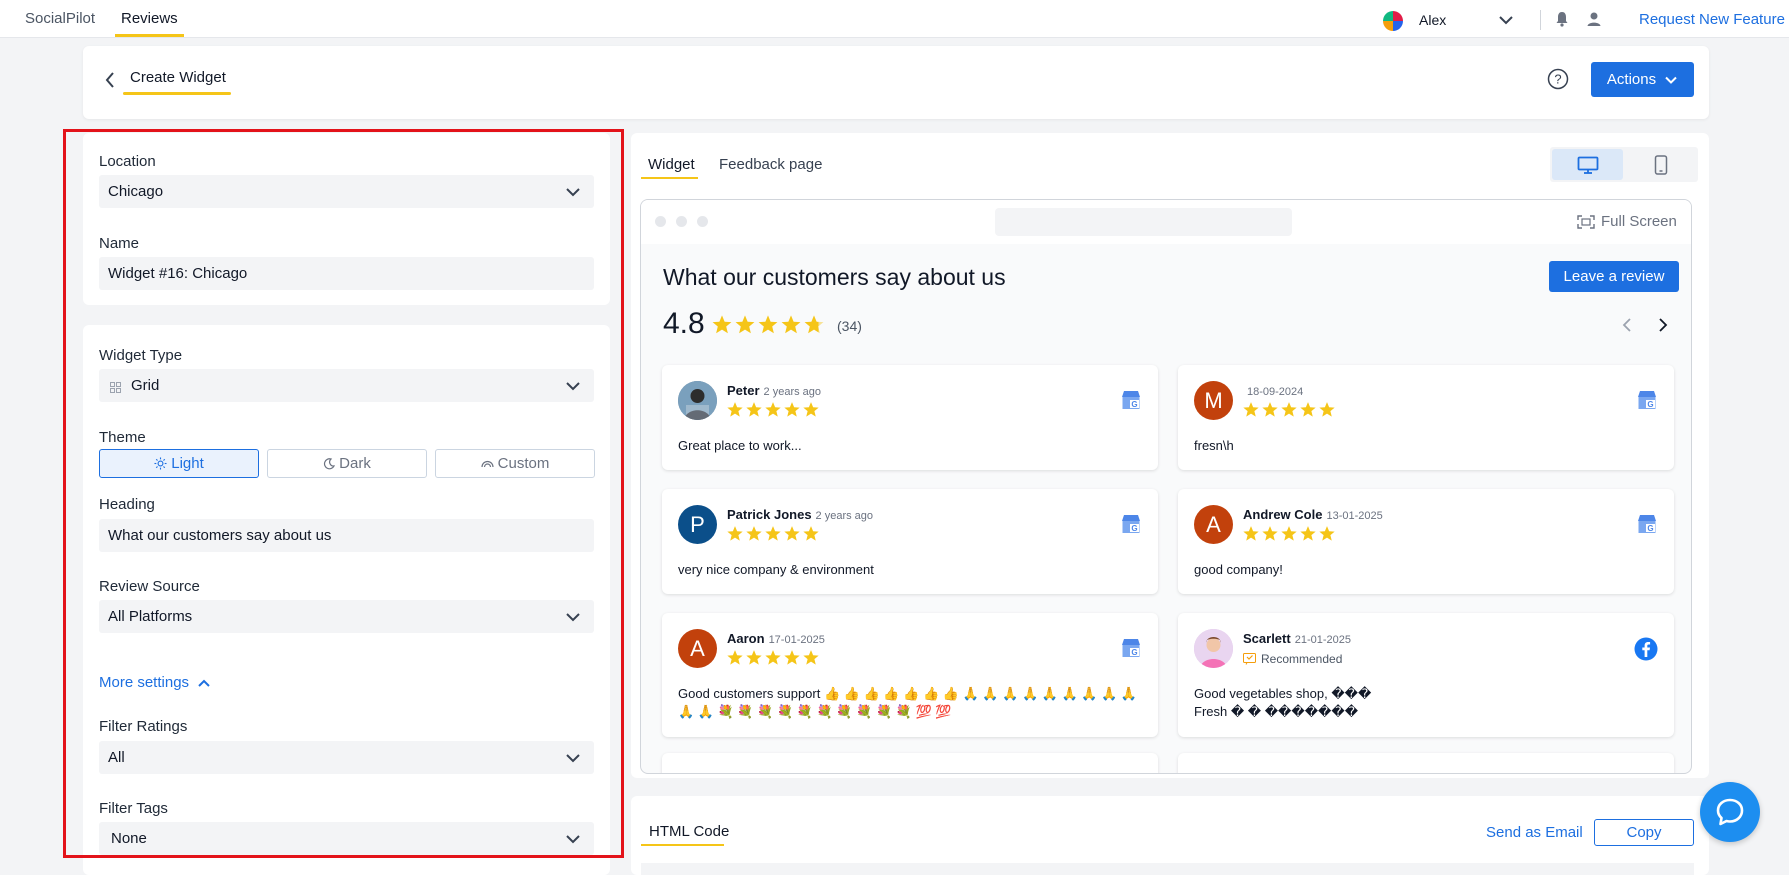 This screenshot has height=875, width=1789. Describe the element at coordinates (1167, 869) in the screenshot. I see `html-code-area` at that location.